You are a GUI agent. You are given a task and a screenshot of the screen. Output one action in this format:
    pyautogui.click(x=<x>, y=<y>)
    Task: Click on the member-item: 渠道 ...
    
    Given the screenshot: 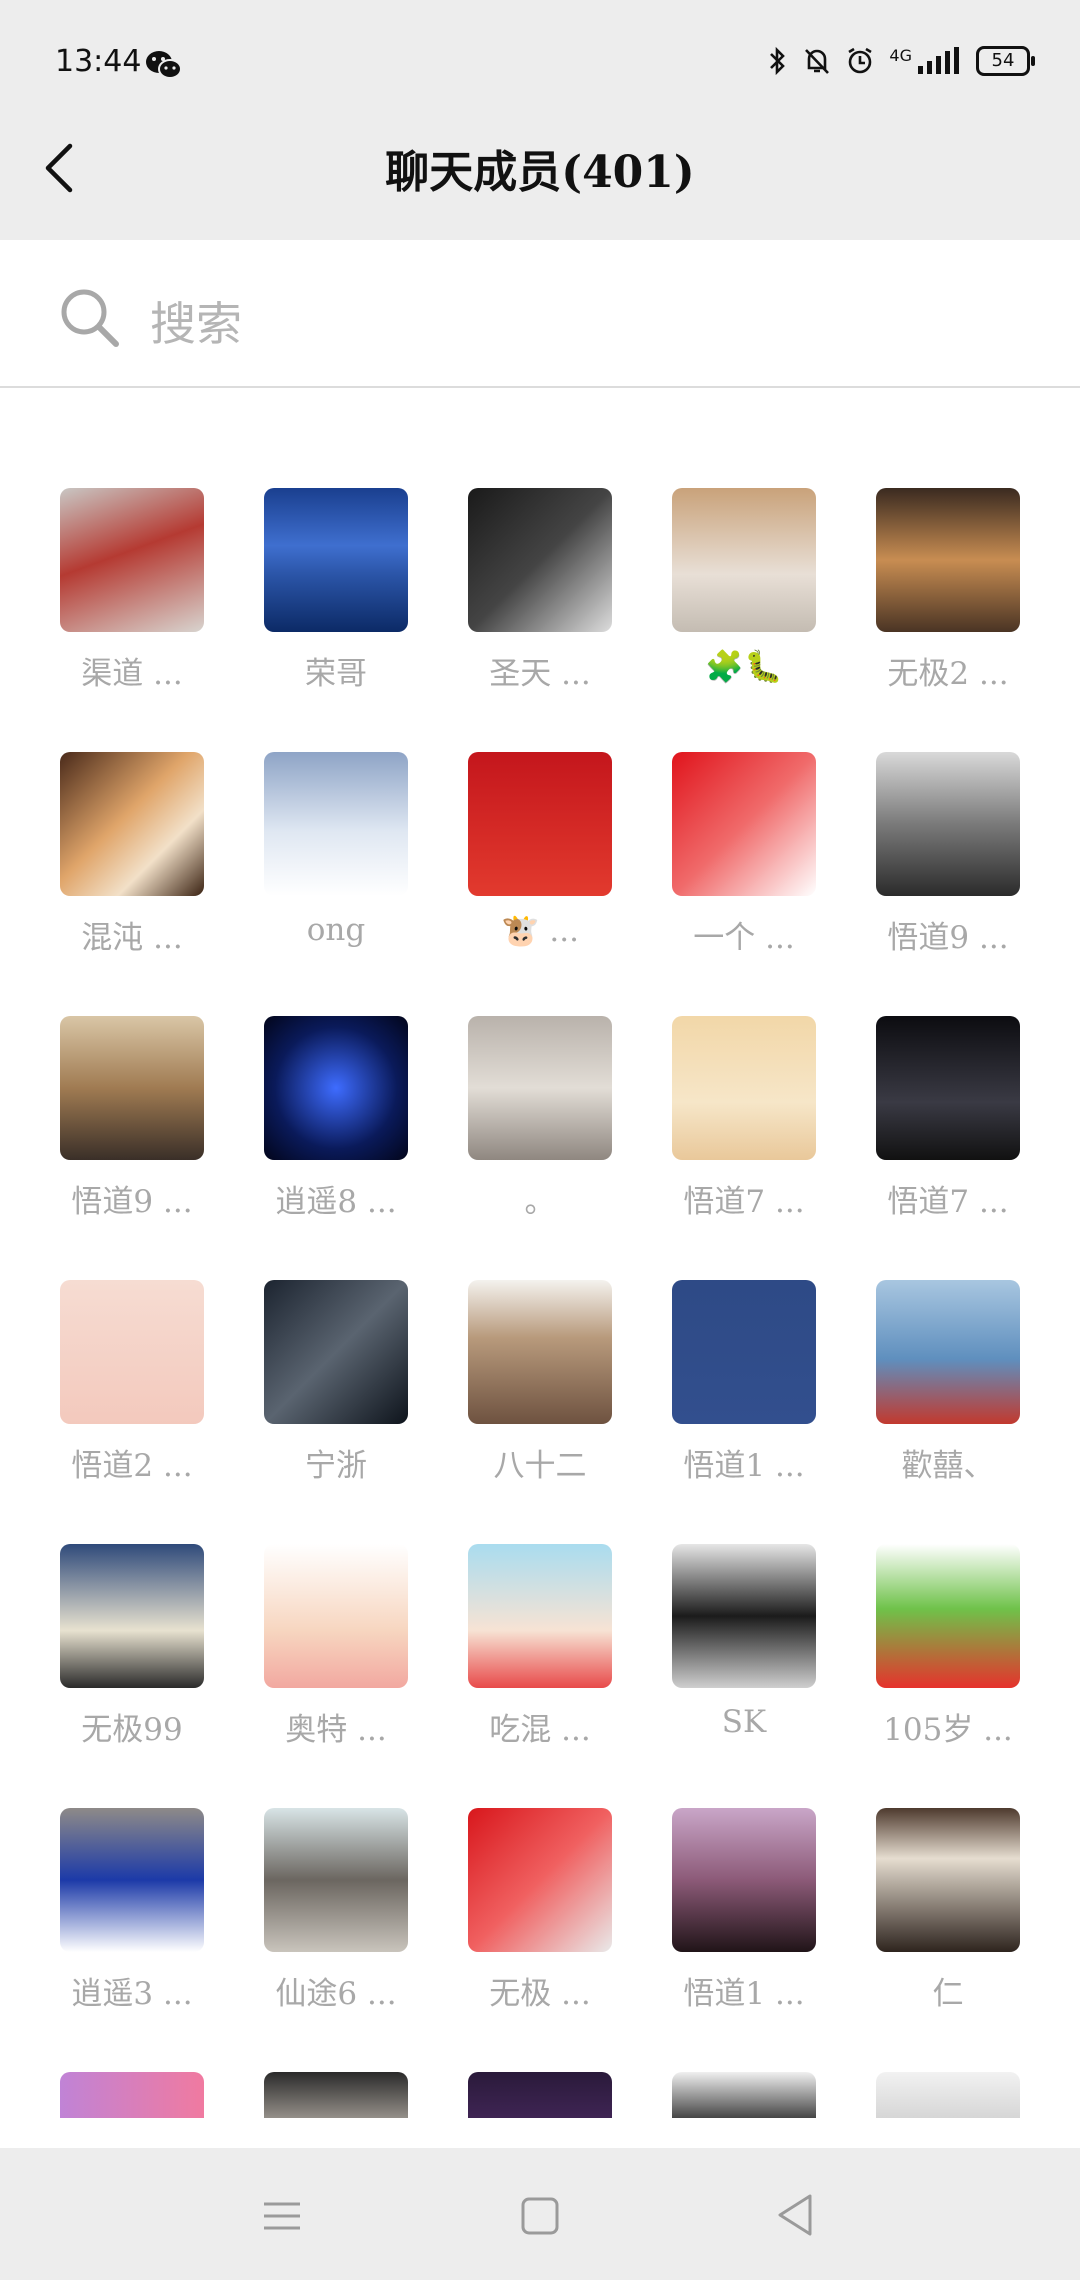 What is the action you would take?
    pyautogui.click(x=132, y=608)
    